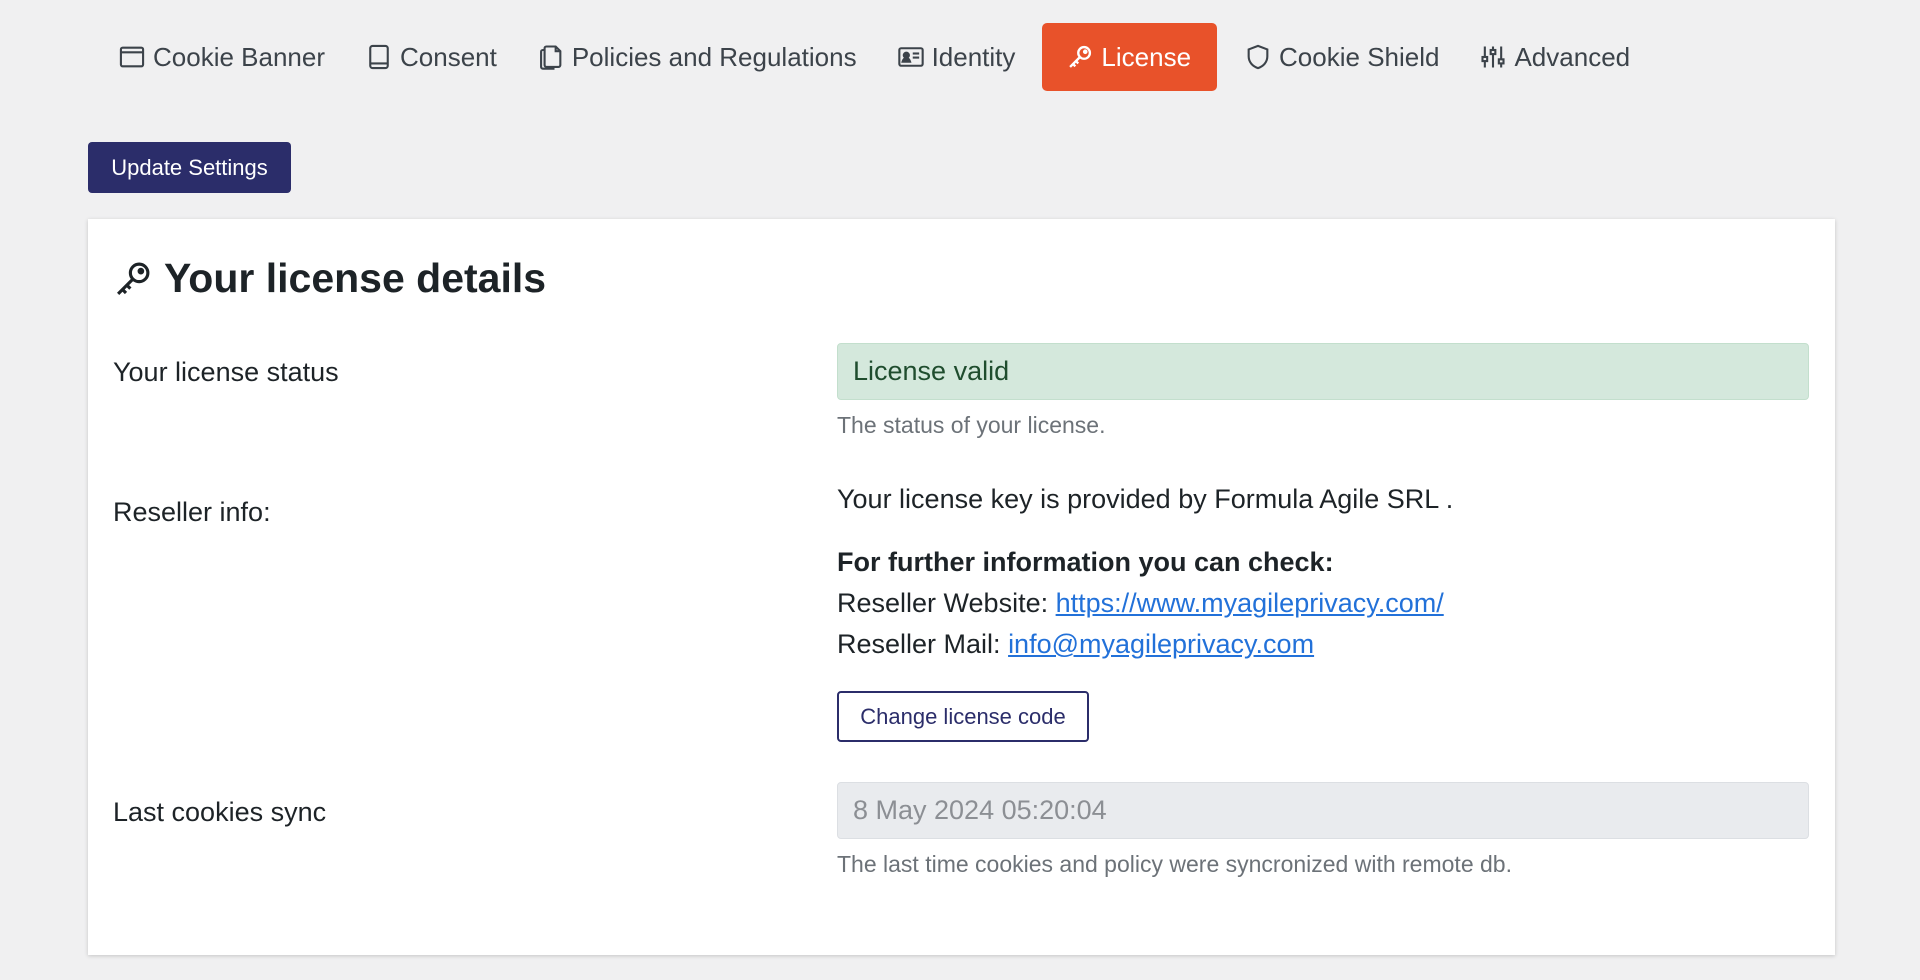 This screenshot has width=1920, height=980. I want to click on tab-consent: Consent, so click(431, 57).